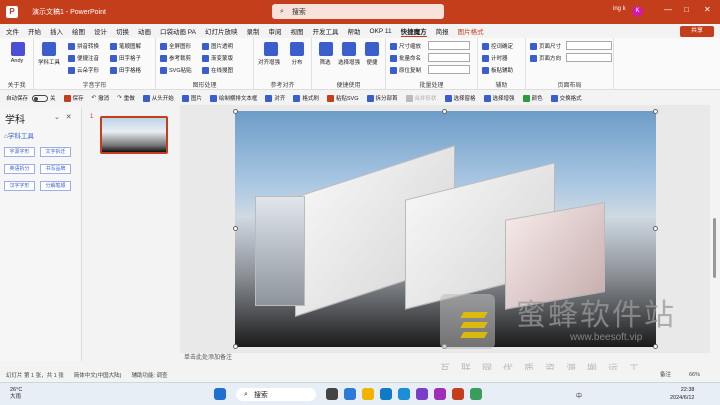 Image resolution: width=720 pixels, height=405 pixels. What do you see at coordinates (619, 9) in the screenshot?
I see `user-name: ing k` at bounding box center [619, 9].